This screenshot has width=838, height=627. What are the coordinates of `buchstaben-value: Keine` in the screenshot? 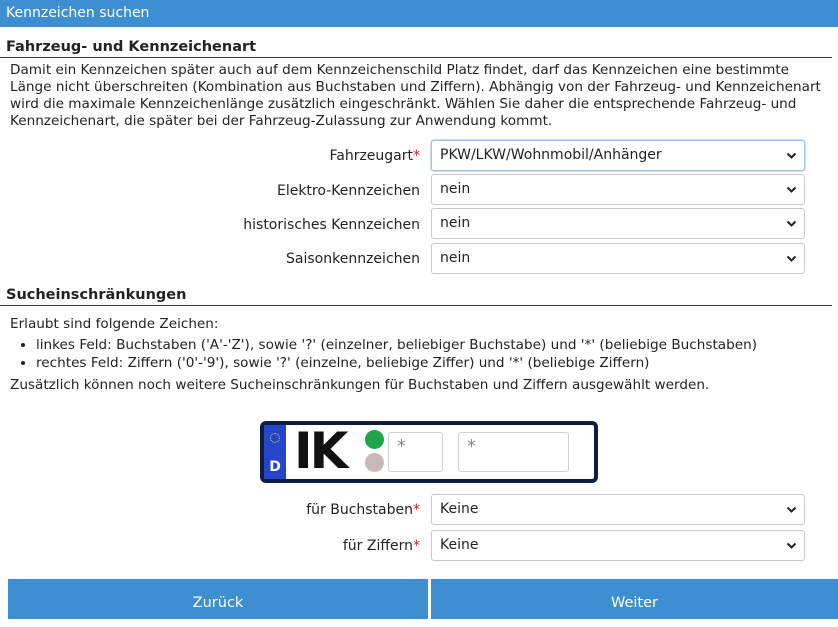 It's located at (459, 509).